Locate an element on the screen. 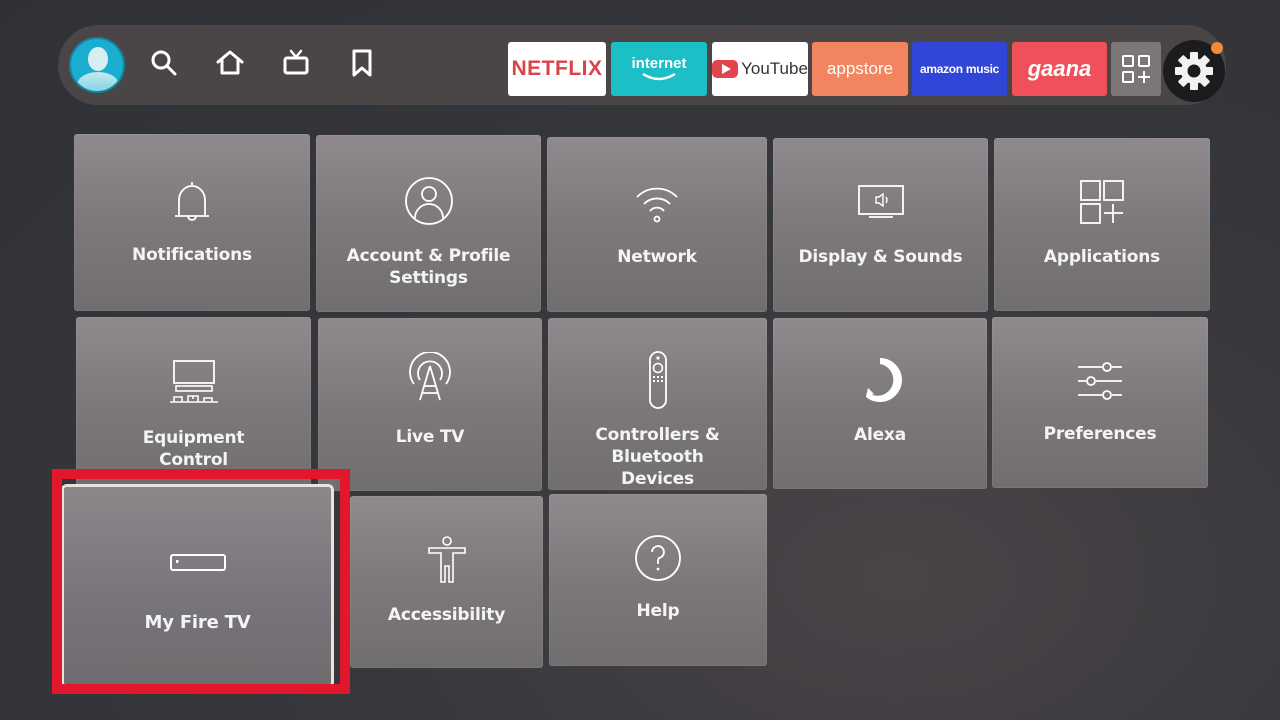  tile-accessibility: Accessibility is located at coordinates (446, 582).